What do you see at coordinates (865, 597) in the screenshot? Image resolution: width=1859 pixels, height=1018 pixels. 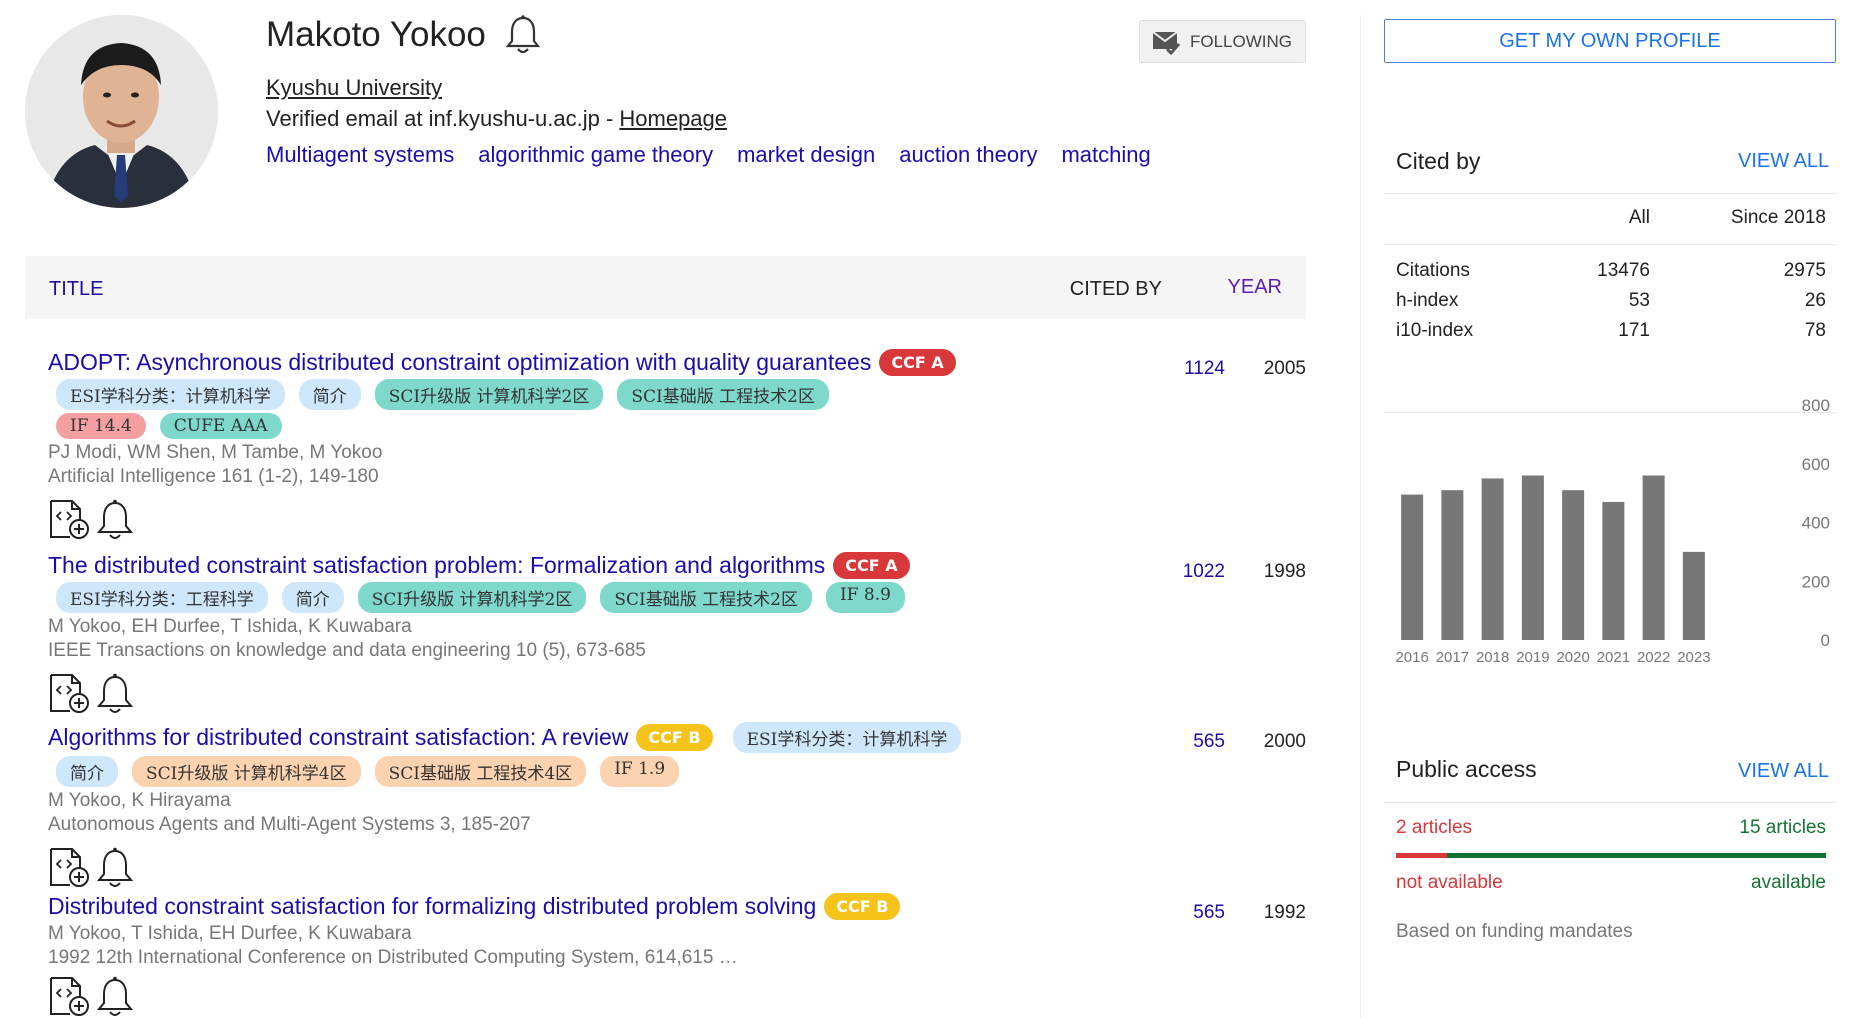 I see `tag-badge: IF 8.9` at bounding box center [865, 597].